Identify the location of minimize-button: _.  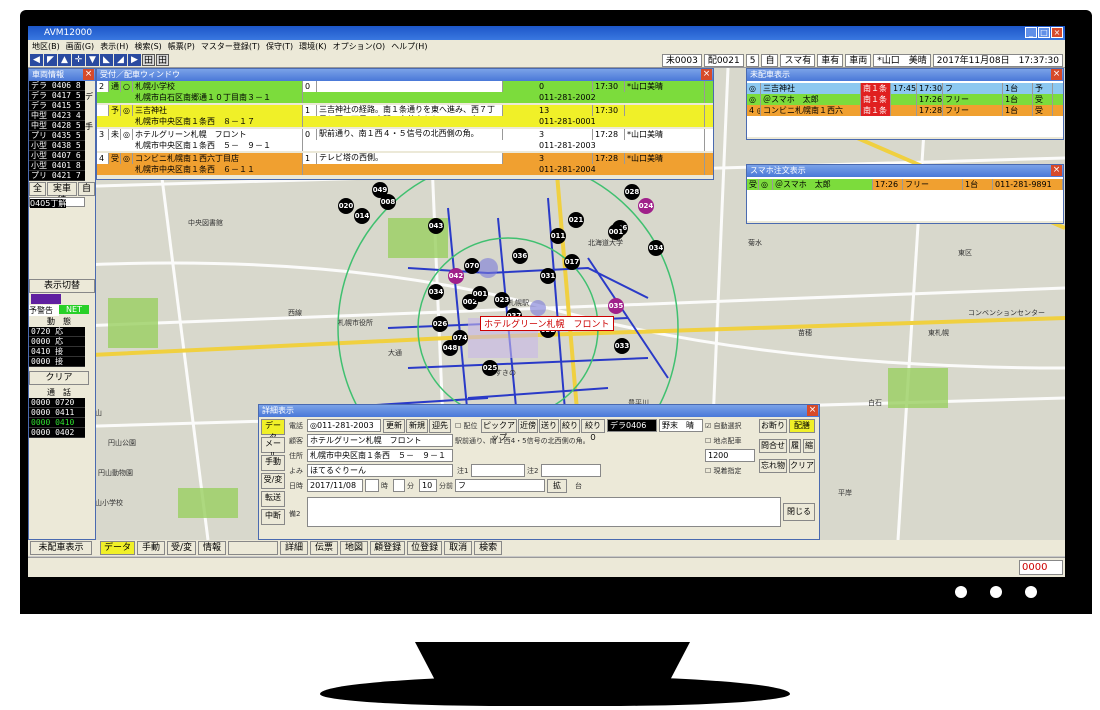
(1031, 32).